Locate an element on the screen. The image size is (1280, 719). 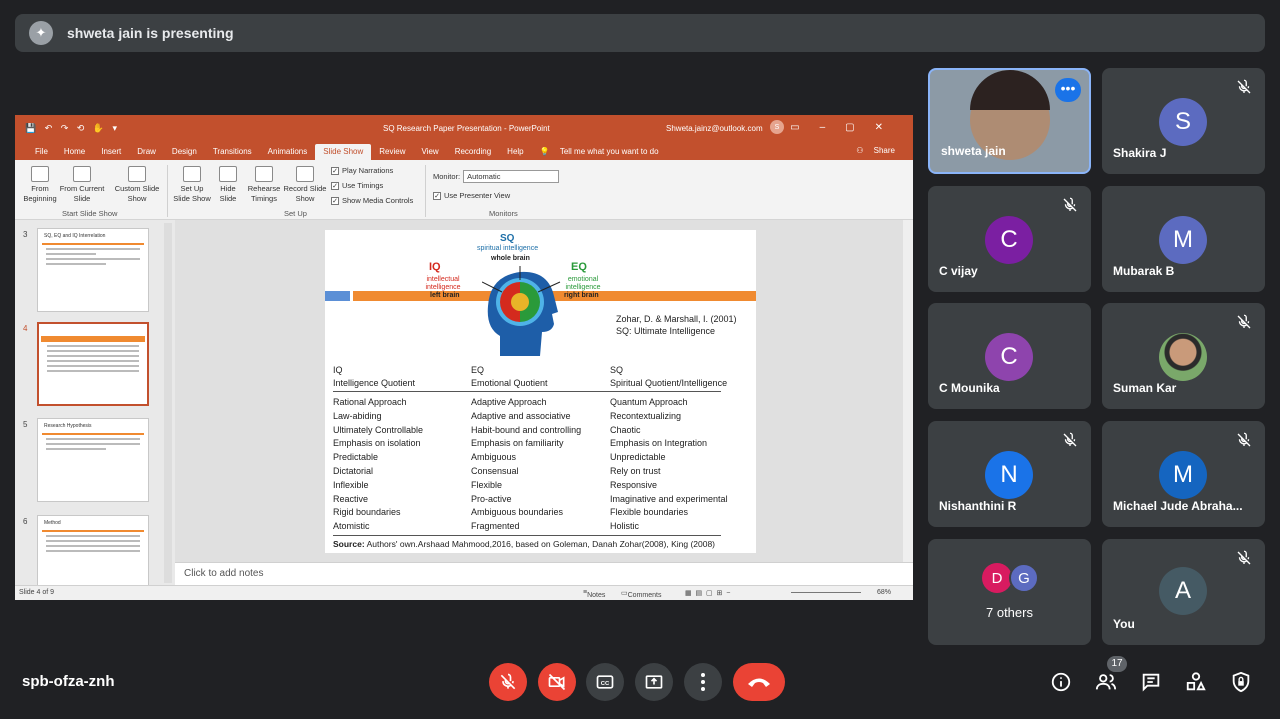
list-item: Dictatorial is located at coordinates (353, 470).